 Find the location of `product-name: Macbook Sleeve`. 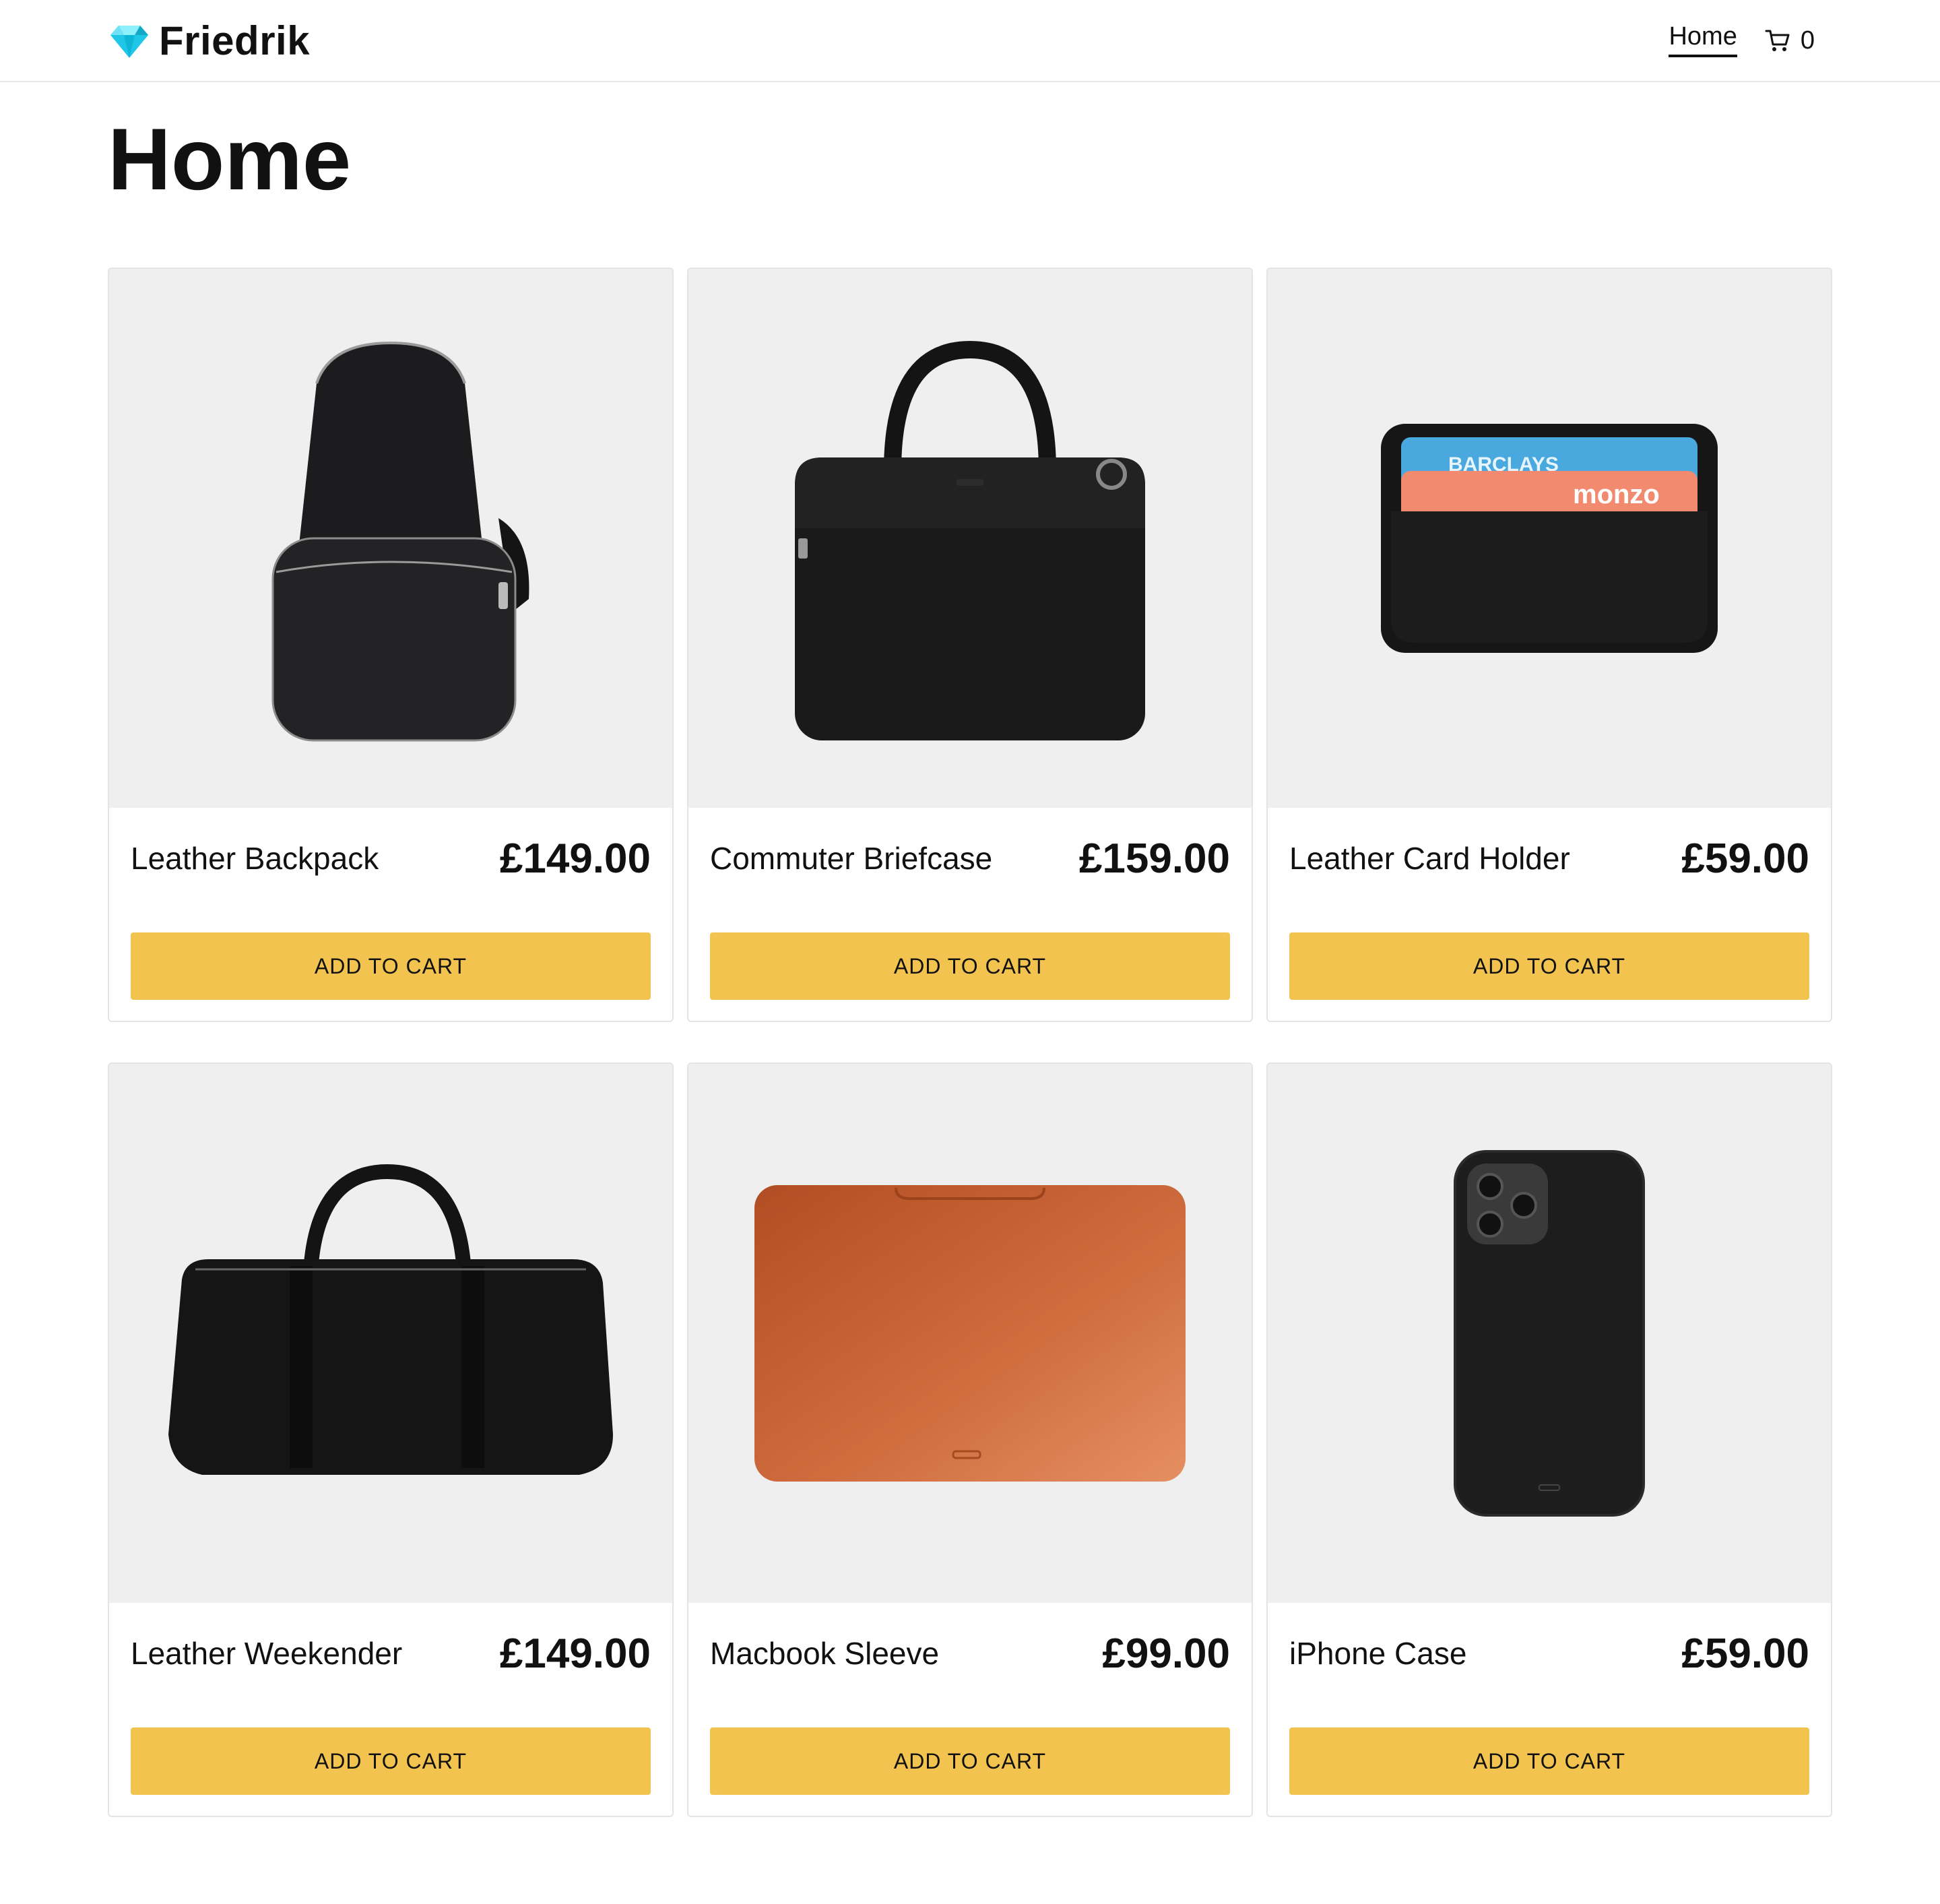

product-name: Macbook Sleeve is located at coordinates (825, 1653).